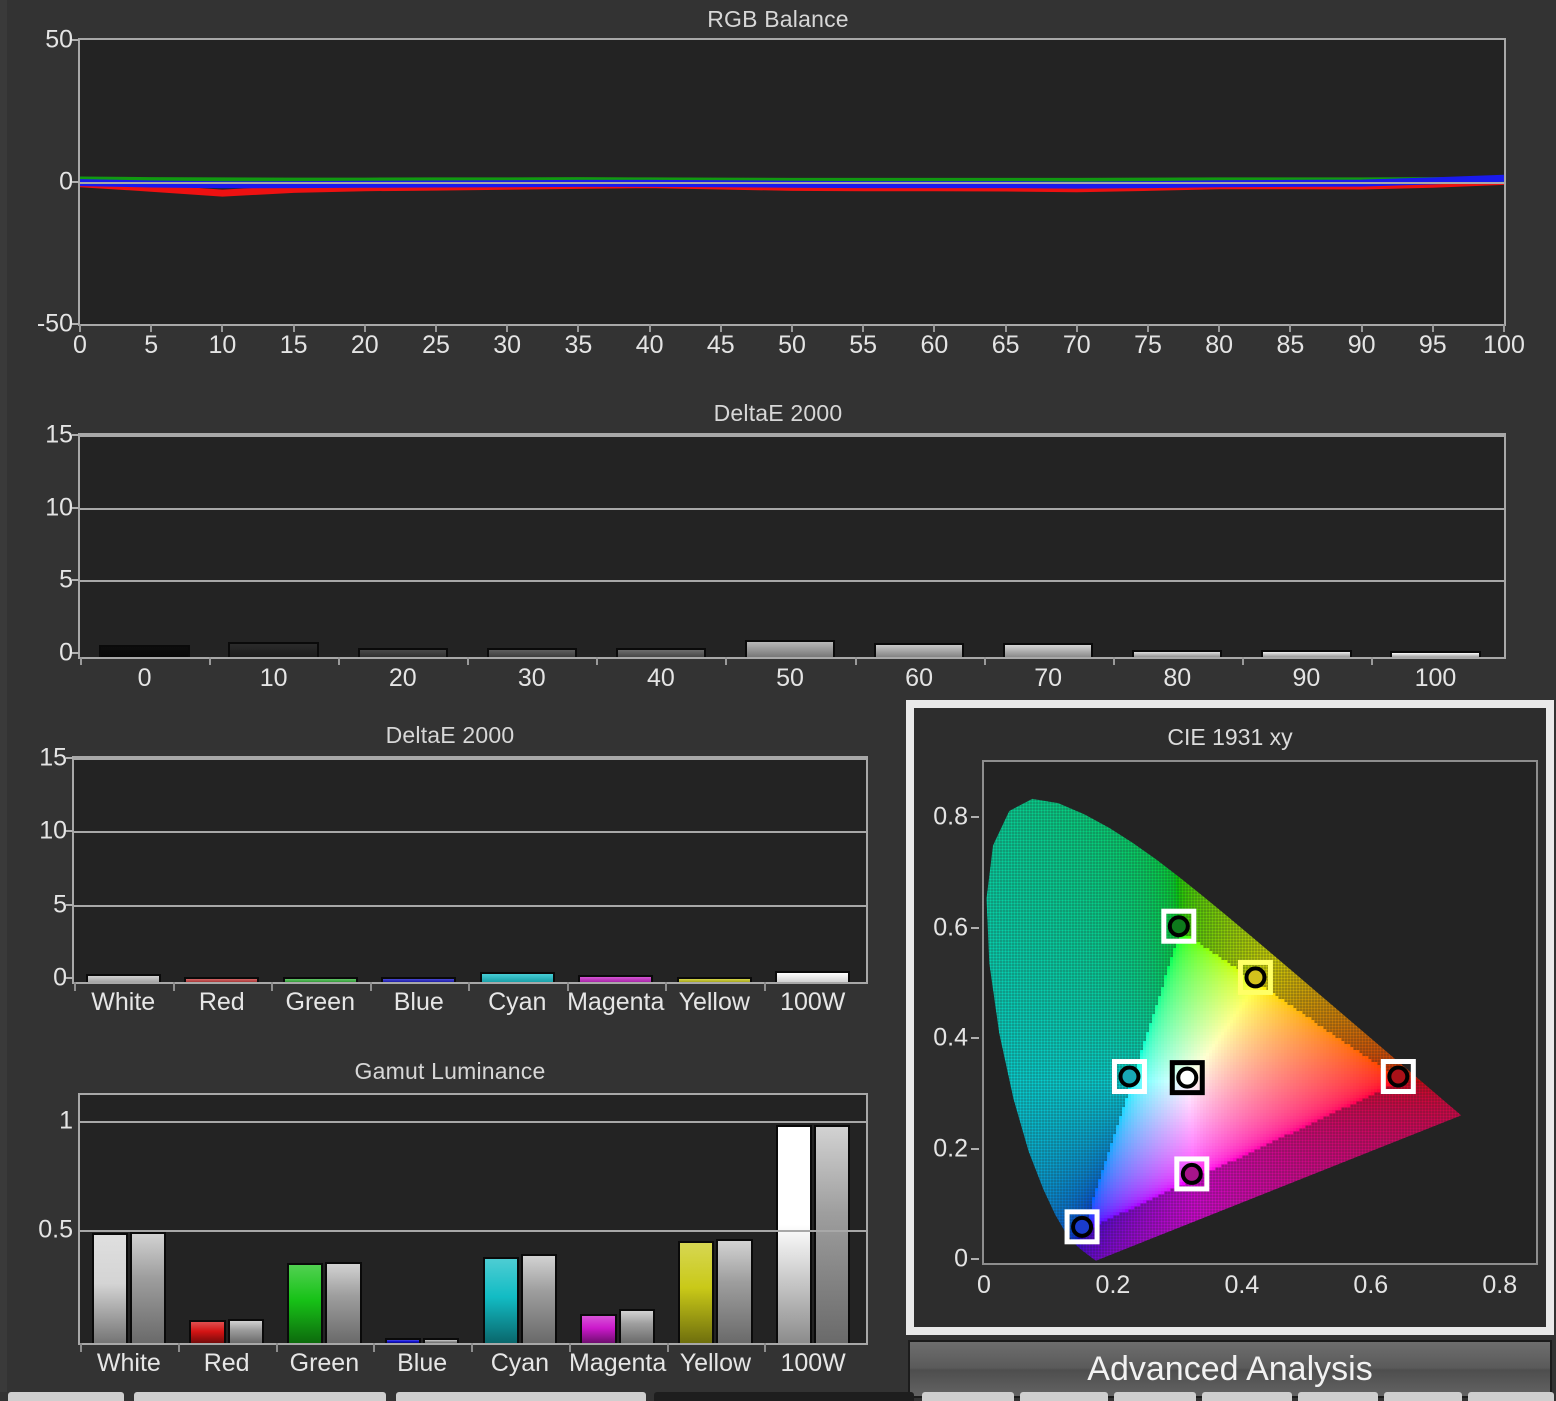 The height and width of the screenshot is (1401, 1556). I want to click on deltae-grayscale-xtick-label: 50, so click(790, 678).